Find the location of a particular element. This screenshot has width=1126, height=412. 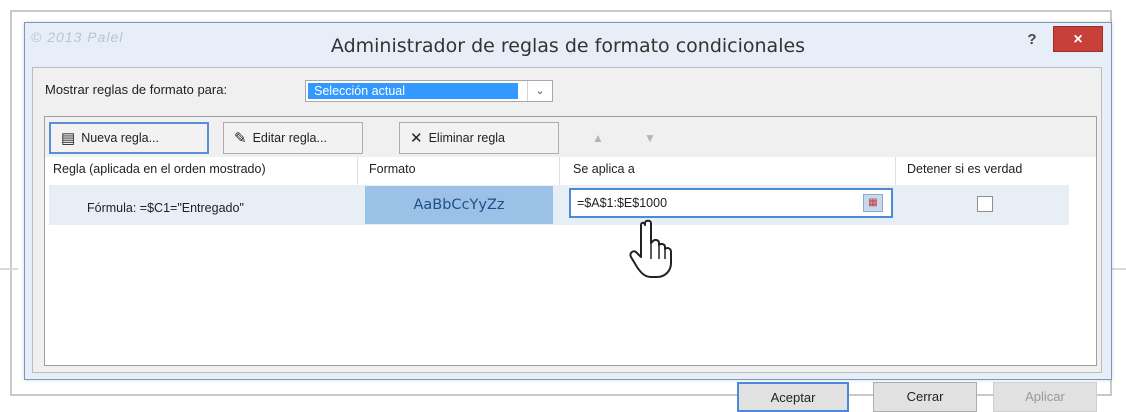

left-edge-mark is located at coordinates (9, 269).